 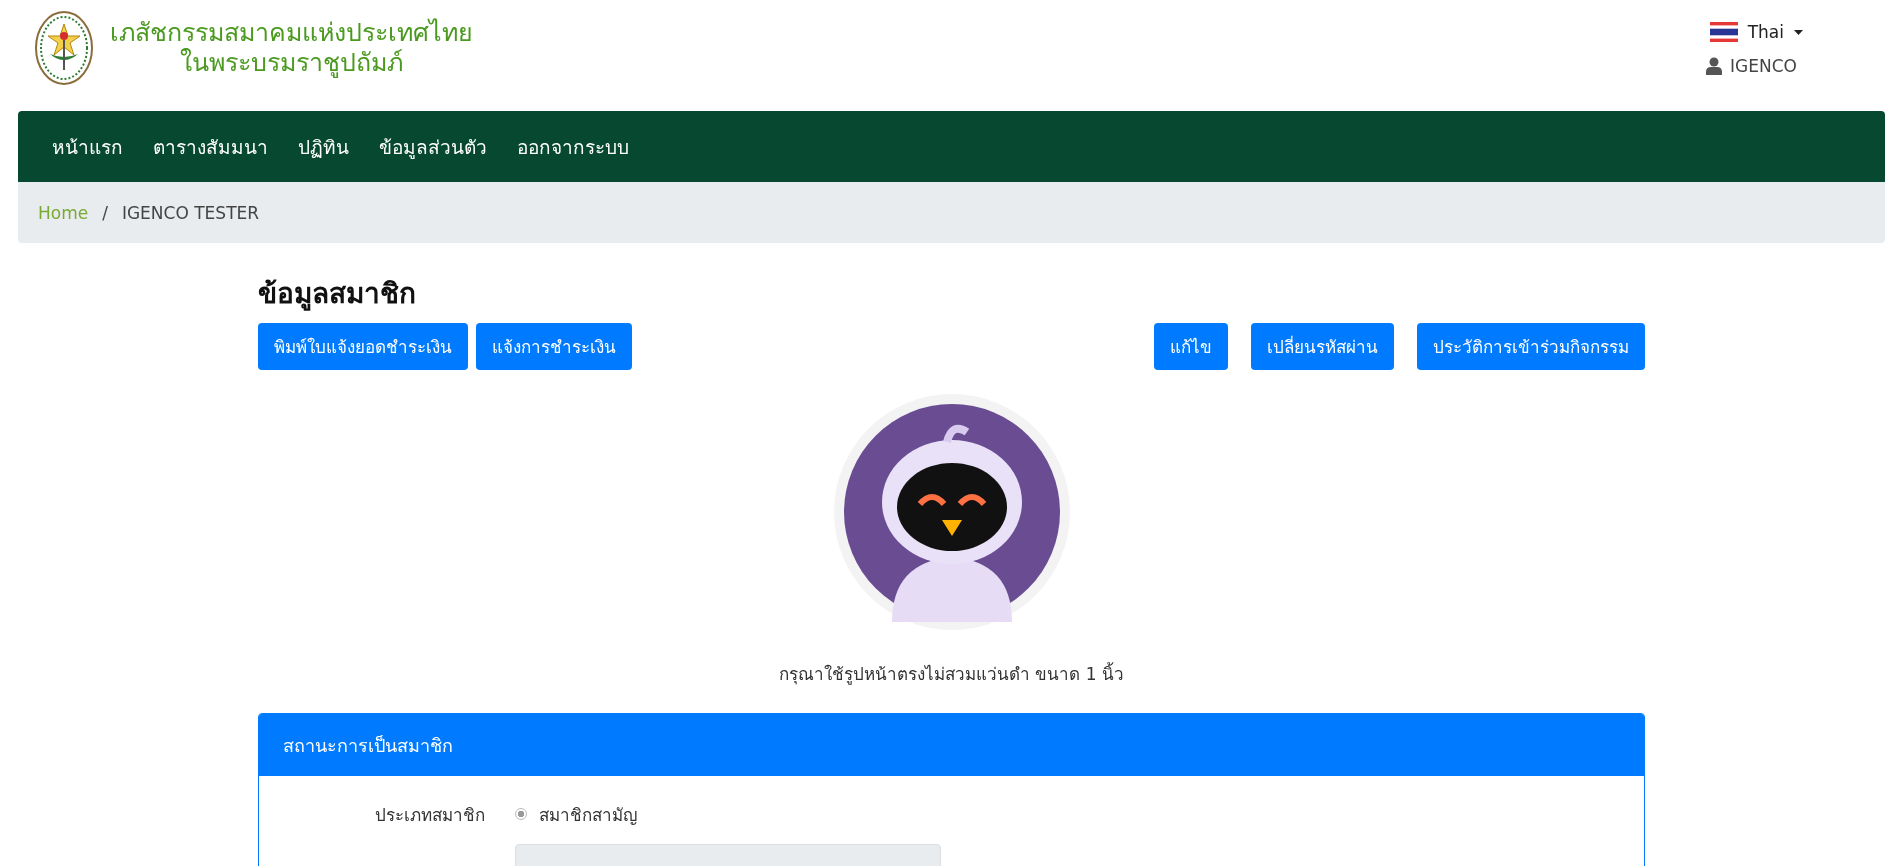 What do you see at coordinates (576, 814) in the screenshot?
I see `member-type-radio: สมาชิกสามัญ` at bounding box center [576, 814].